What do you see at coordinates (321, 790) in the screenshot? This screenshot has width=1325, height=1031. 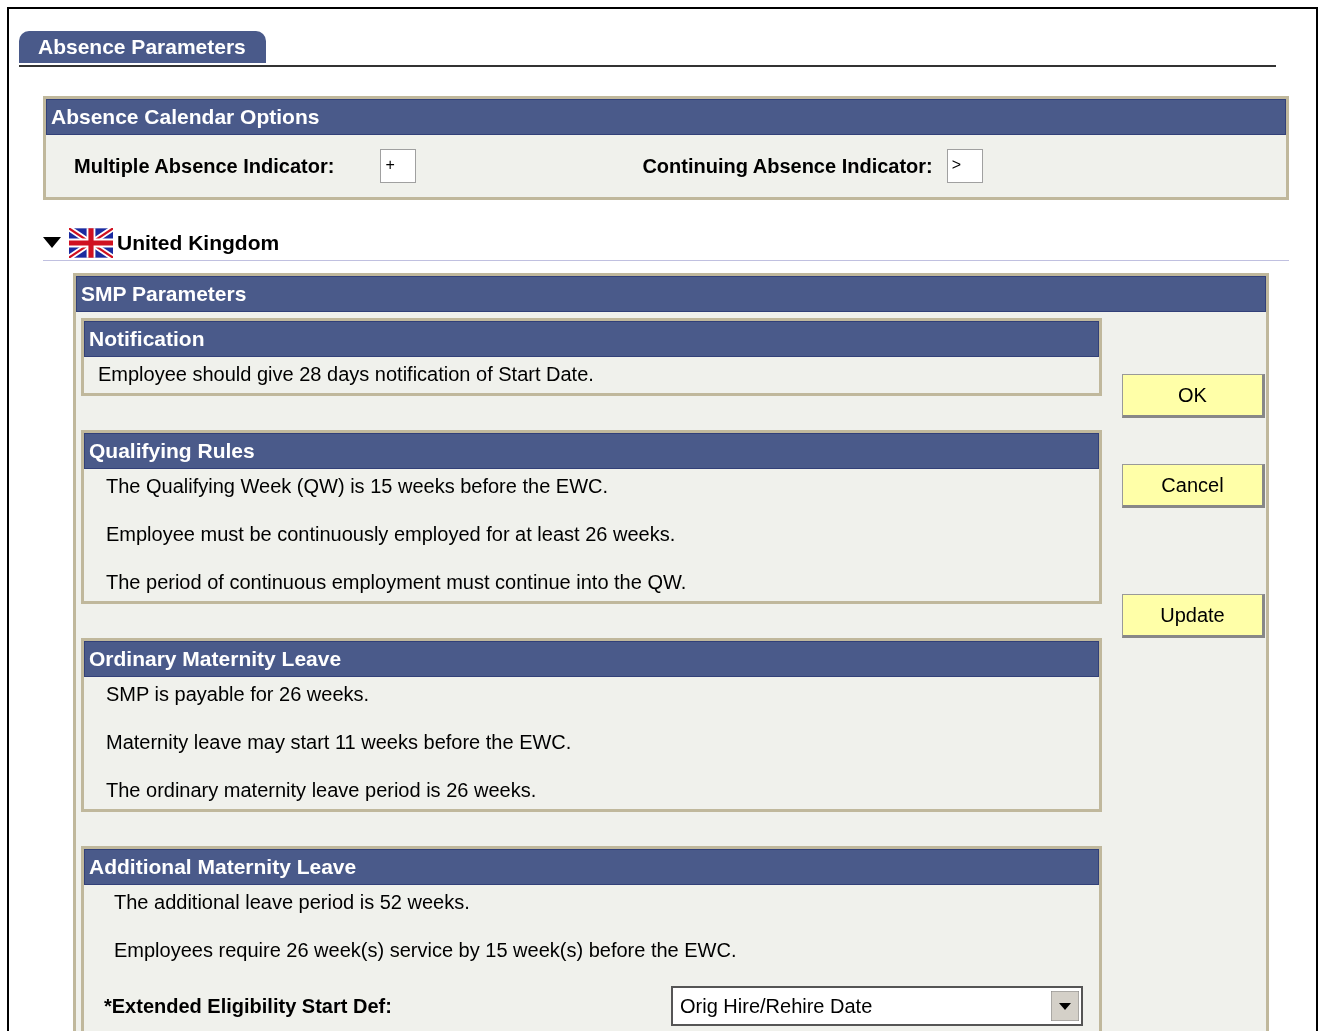 I see `info-text: The ordinary maternity leave period is 26 weeks.` at bounding box center [321, 790].